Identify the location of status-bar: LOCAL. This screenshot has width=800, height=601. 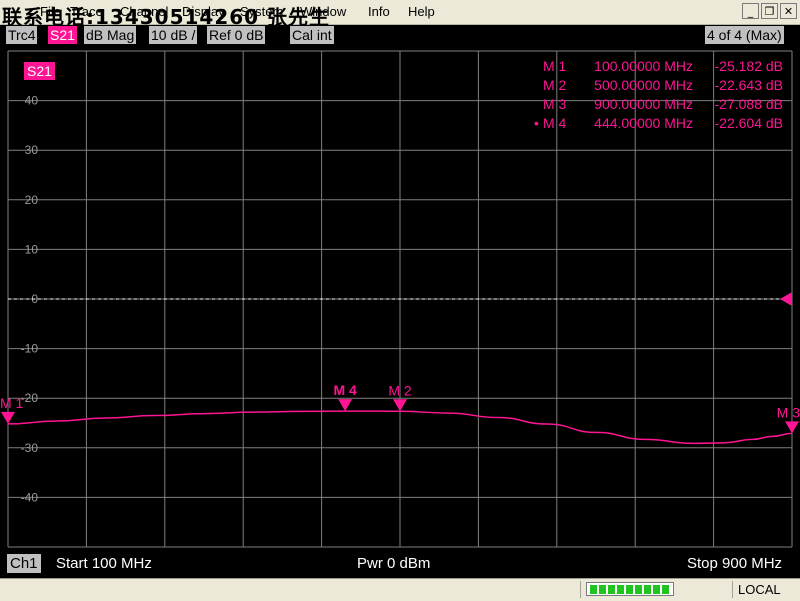
(400, 589).